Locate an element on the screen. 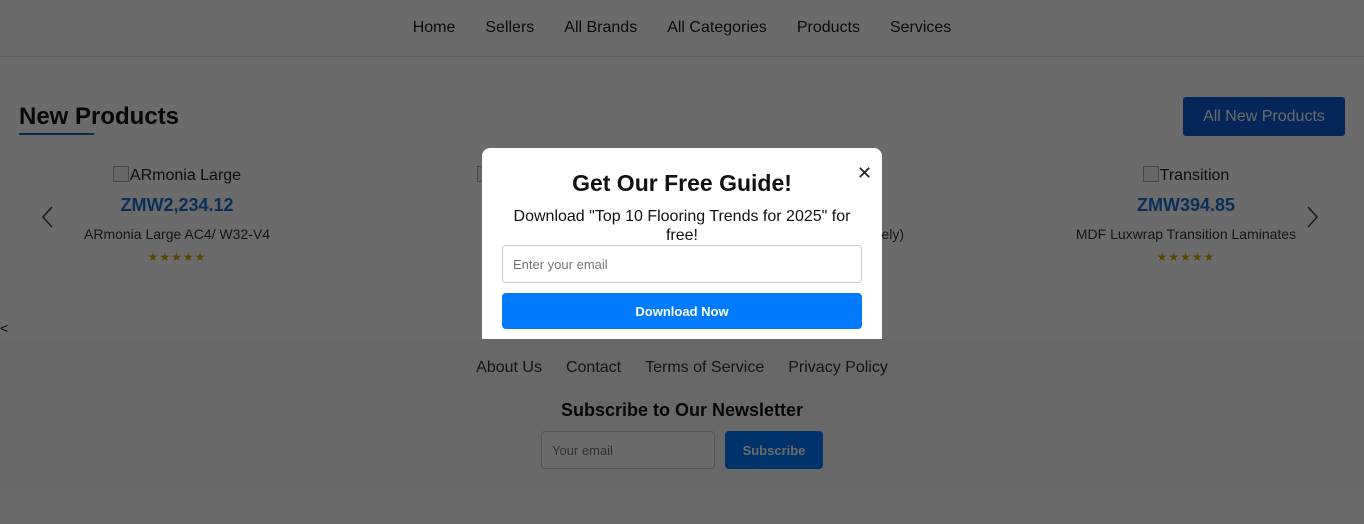 The width and height of the screenshot is (1364, 524). close-icon: ✕ is located at coordinates (864, 173).